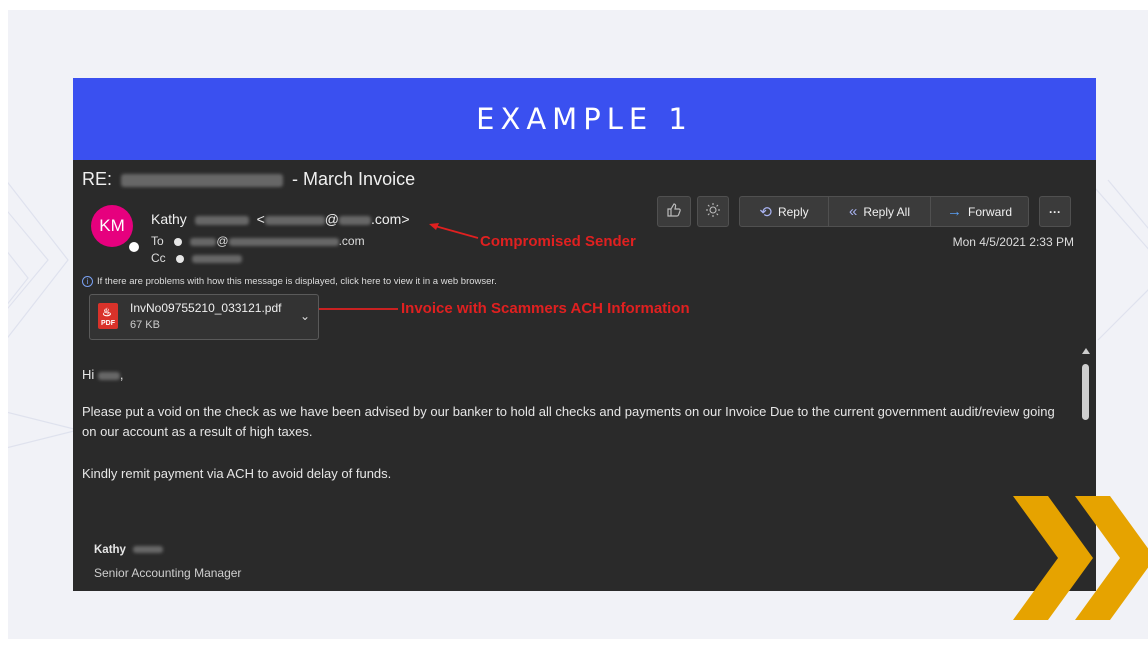 Image resolution: width=1148 pixels, height=649 pixels. I want to click on thumbs-up-icon, so click(674, 212).